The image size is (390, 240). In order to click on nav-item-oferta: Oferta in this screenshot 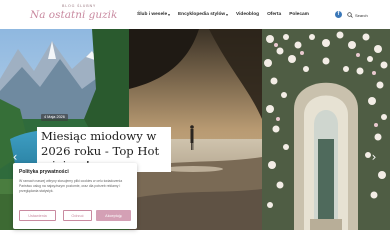, I will do `click(274, 14)`.